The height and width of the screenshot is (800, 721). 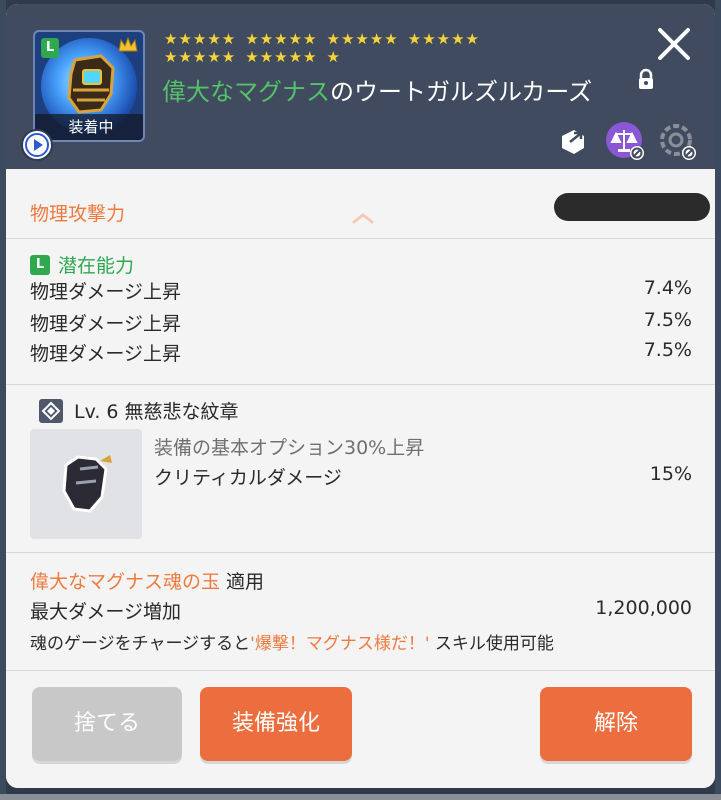 I want to click on potential-grade-badge: L, so click(x=40, y=264).